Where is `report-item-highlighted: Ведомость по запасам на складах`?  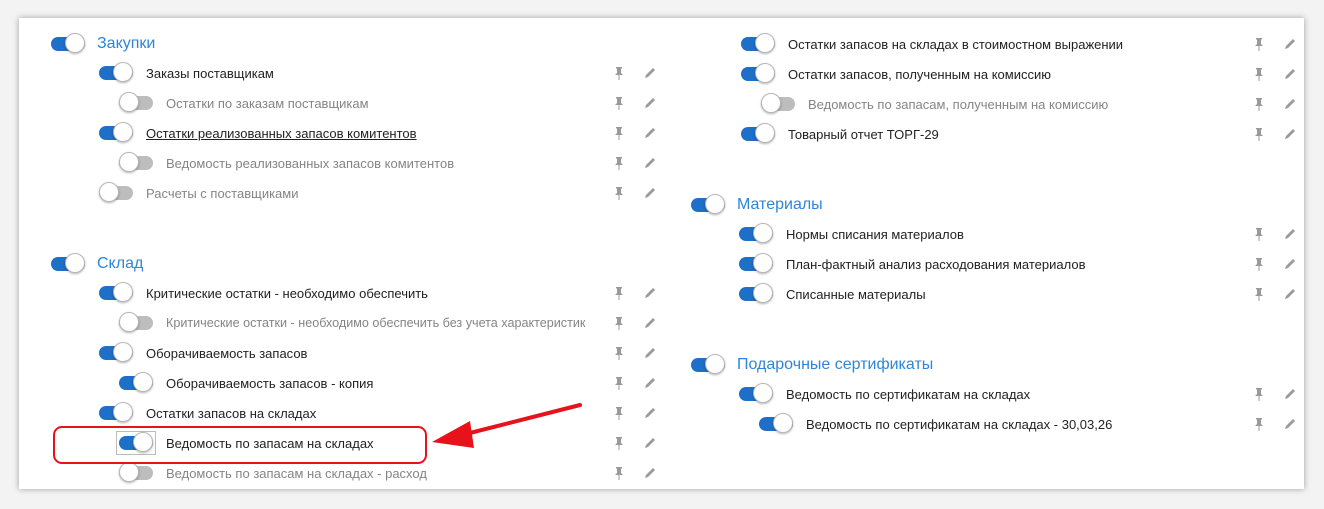 report-item-highlighted: Ведомость по запасам на складах is located at coordinates (245, 443).